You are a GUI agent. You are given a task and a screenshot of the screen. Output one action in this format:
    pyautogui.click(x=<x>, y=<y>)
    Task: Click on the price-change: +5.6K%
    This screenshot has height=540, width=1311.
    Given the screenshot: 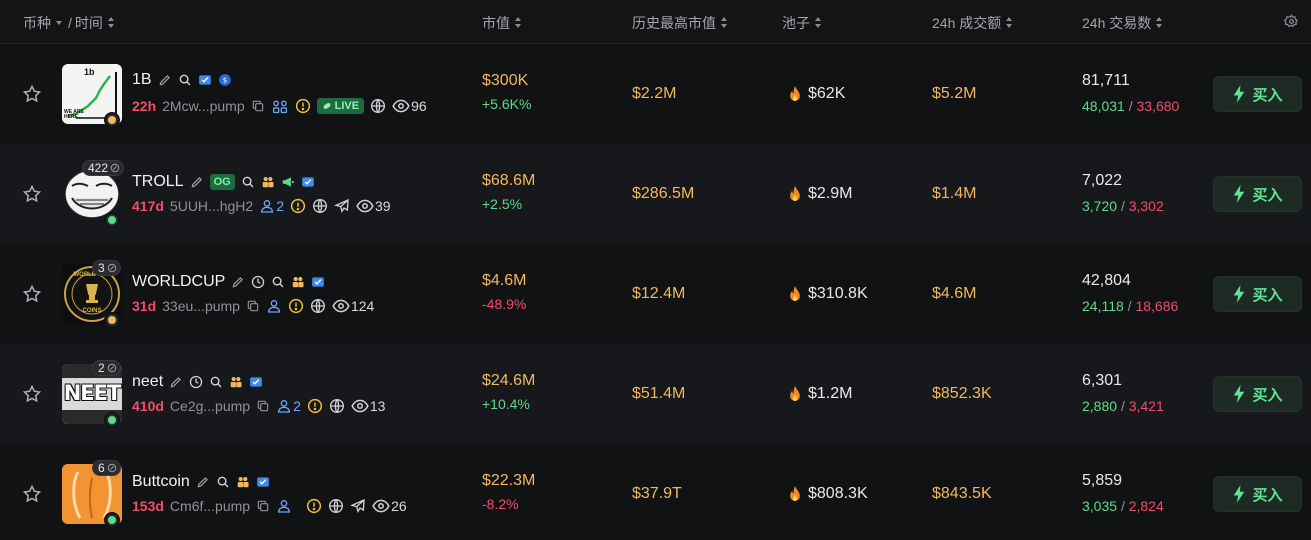 What is the action you would take?
    pyautogui.click(x=507, y=104)
    